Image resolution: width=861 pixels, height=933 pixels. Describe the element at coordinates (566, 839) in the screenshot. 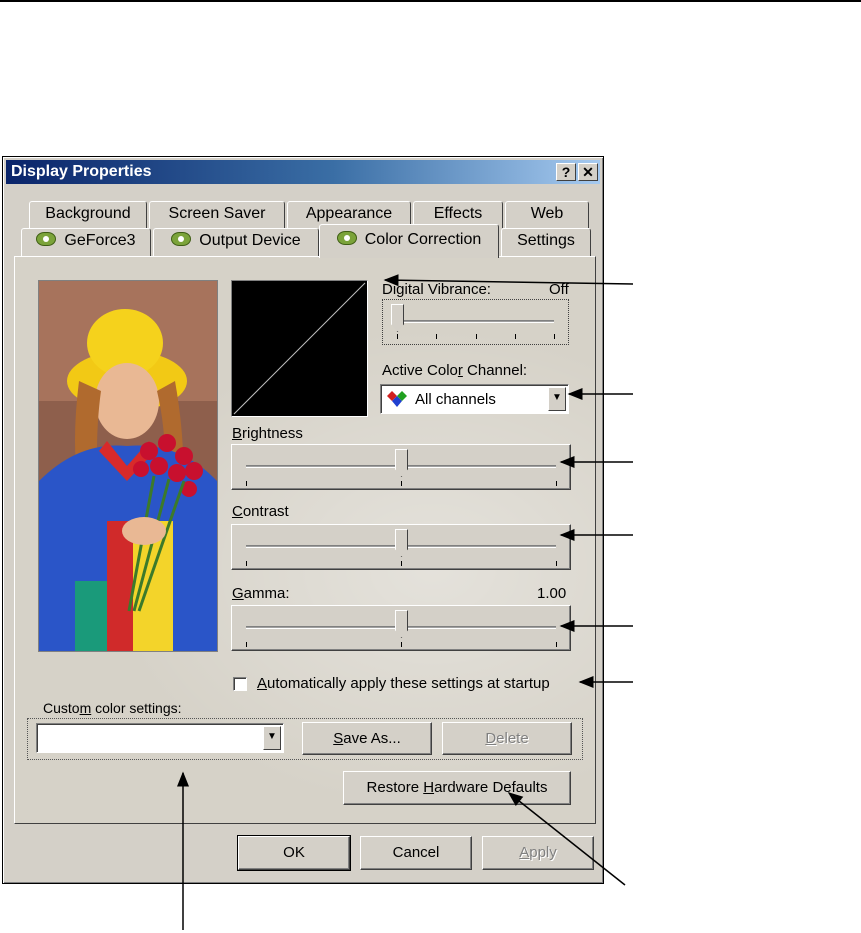

I see `arrow-restore-defaults` at that location.